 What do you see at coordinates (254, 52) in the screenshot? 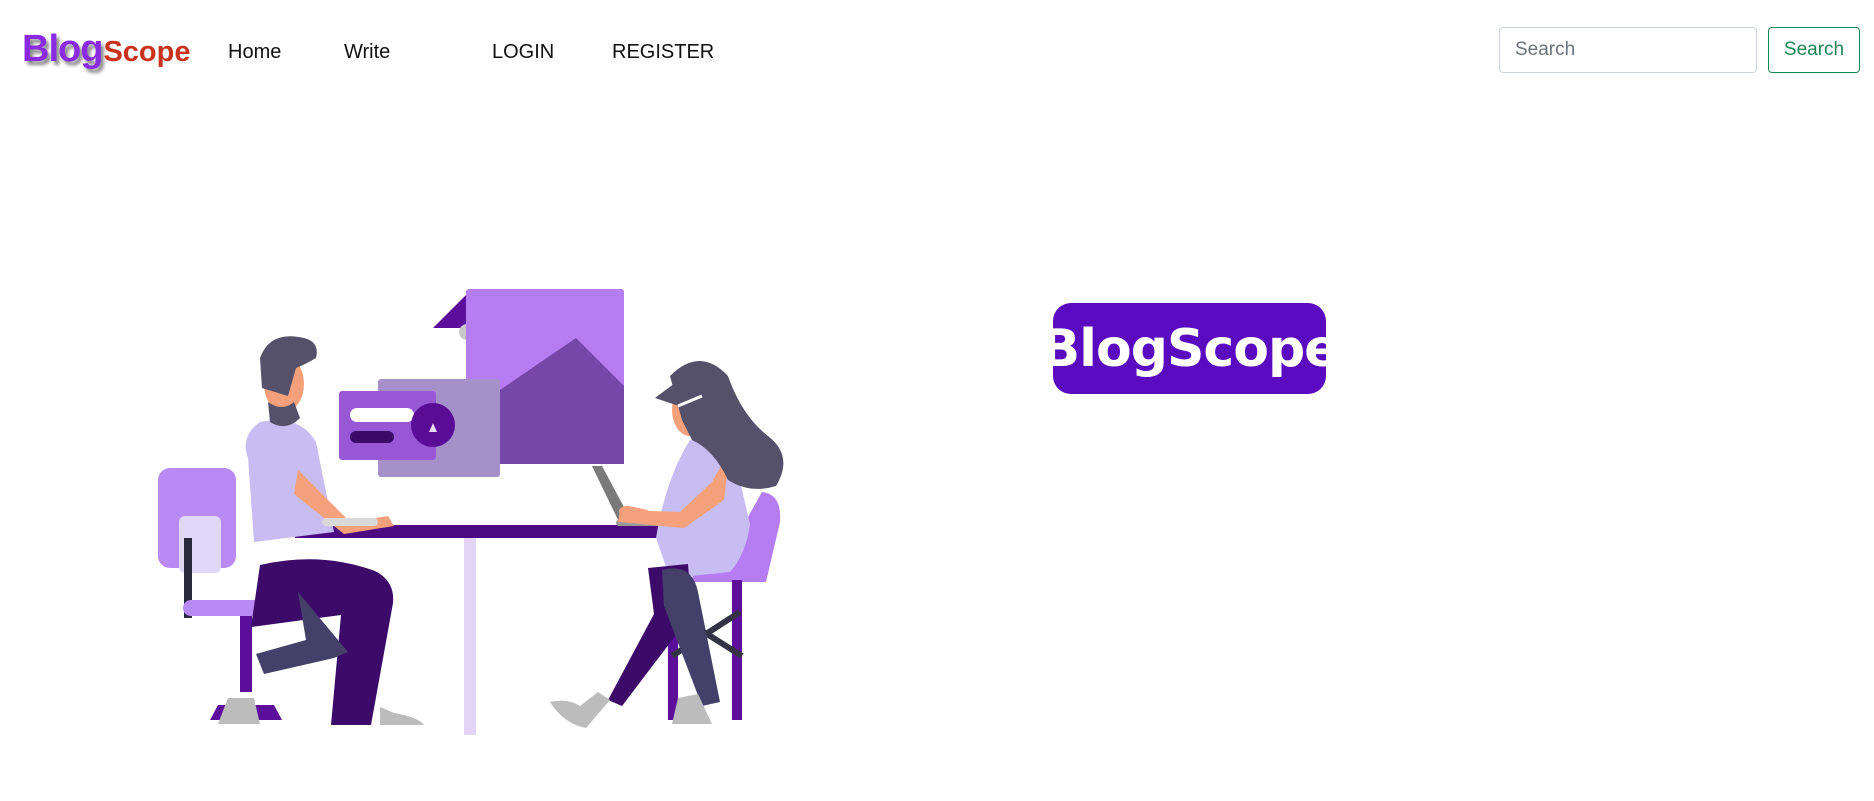
I see `nav-home-link: Home` at bounding box center [254, 52].